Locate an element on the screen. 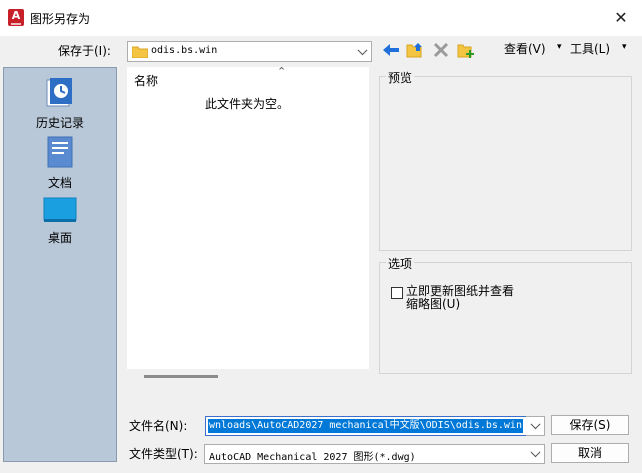 The width and height of the screenshot is (642, 473). tools-menu-button: 工具(L) is located at coordinates (590, 48).